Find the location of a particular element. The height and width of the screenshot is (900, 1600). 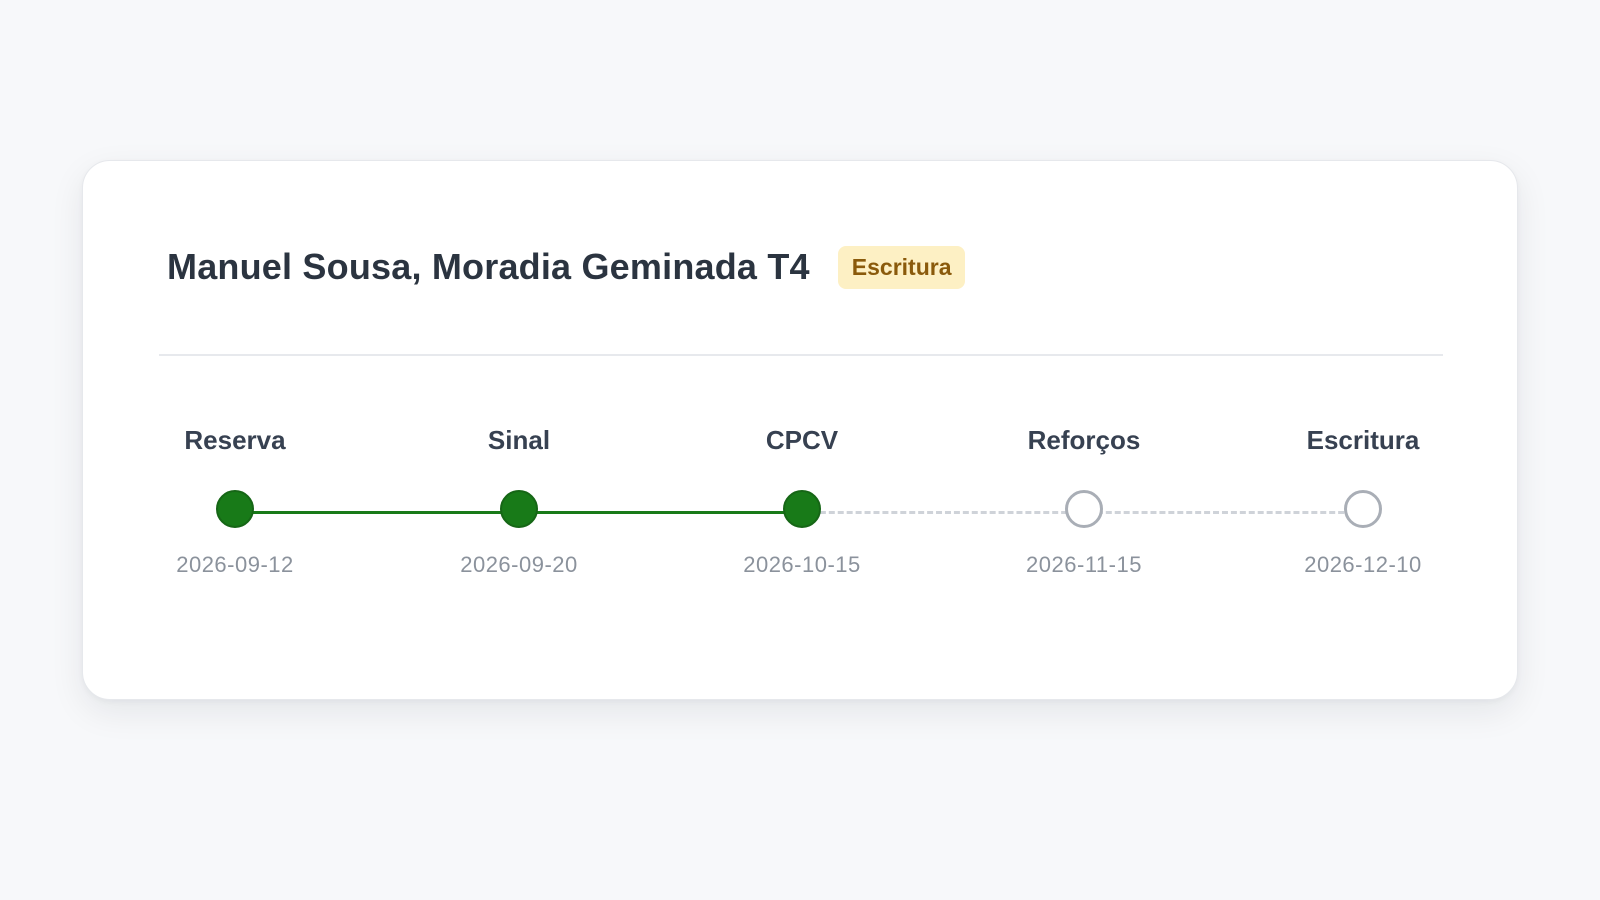

step-date: 2026-10-15 is located at coordinates (802, 564).